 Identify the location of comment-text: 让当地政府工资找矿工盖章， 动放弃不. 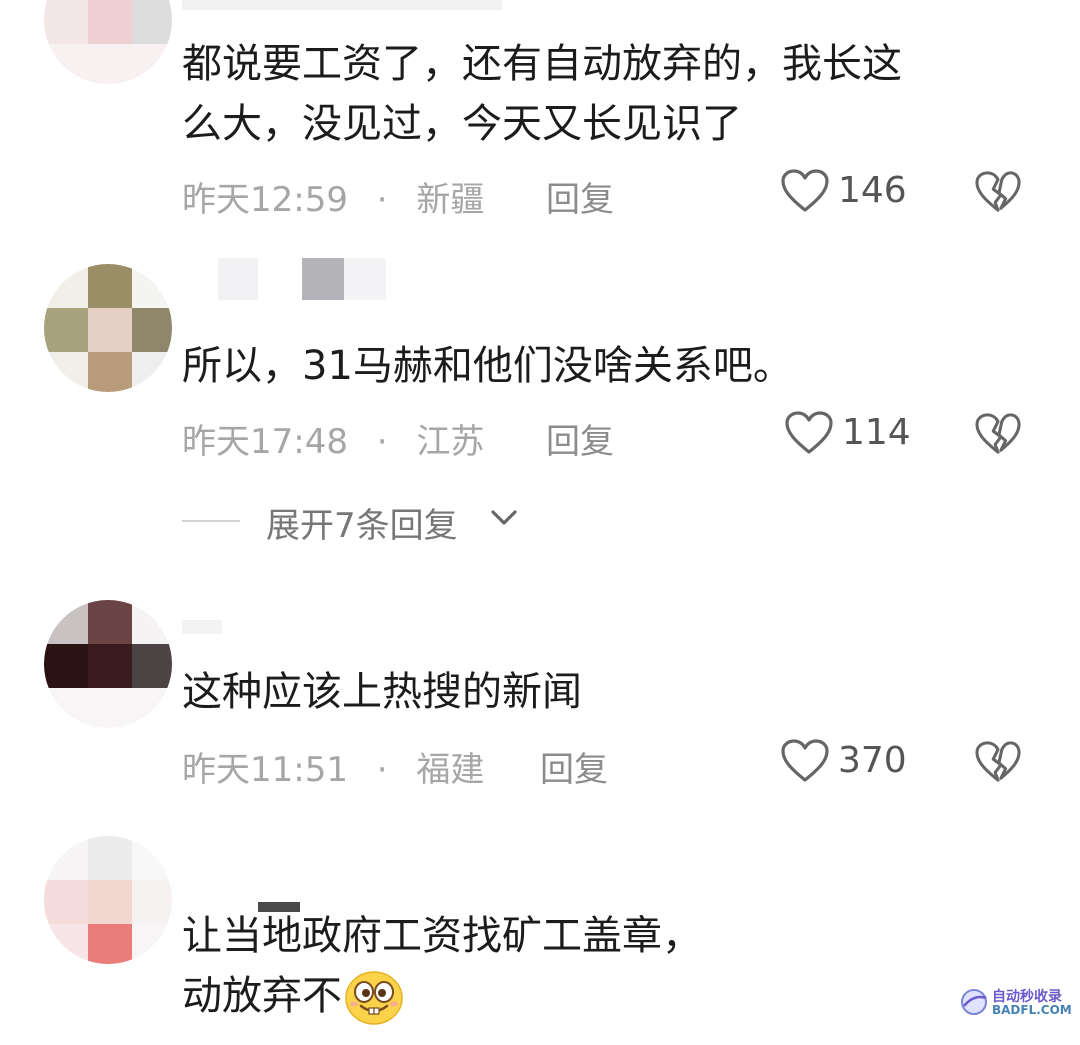
(602, 966).